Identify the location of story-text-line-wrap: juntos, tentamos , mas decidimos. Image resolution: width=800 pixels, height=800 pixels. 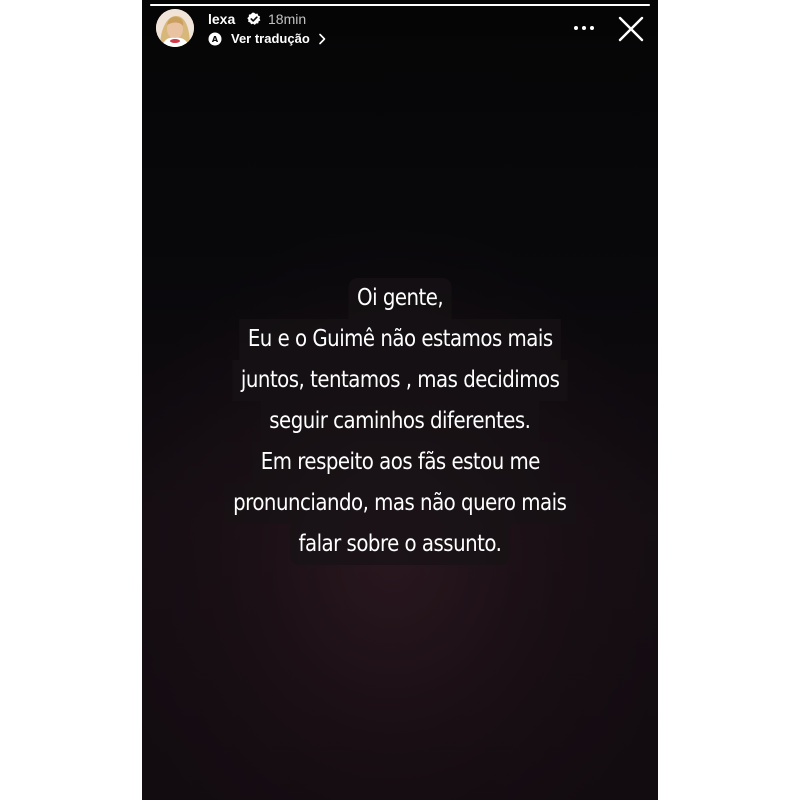
(400, 380).